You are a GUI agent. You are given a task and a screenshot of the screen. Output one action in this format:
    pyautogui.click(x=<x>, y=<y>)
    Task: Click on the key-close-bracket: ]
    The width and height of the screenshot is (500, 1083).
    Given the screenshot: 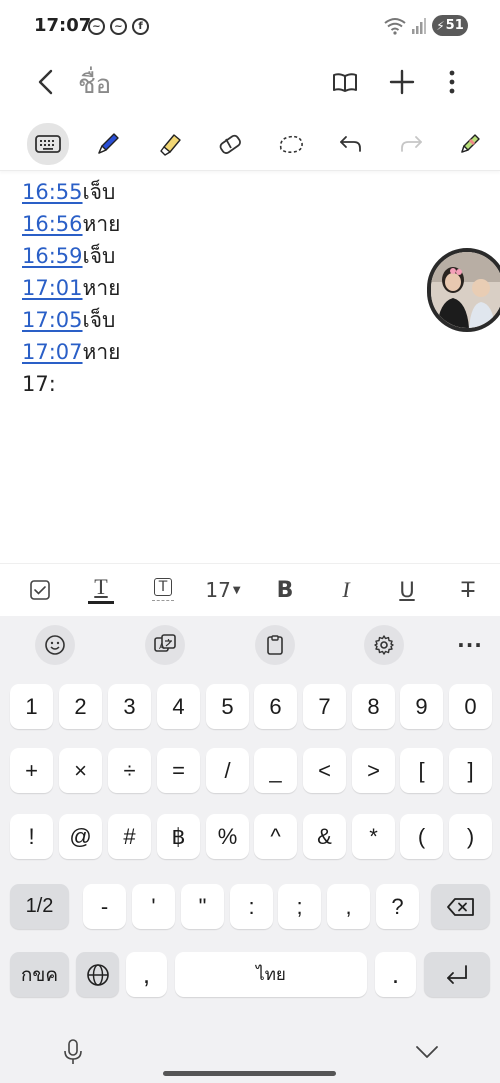 What is the action you would take?
    pyautogui.click(x=470, y=770)
    